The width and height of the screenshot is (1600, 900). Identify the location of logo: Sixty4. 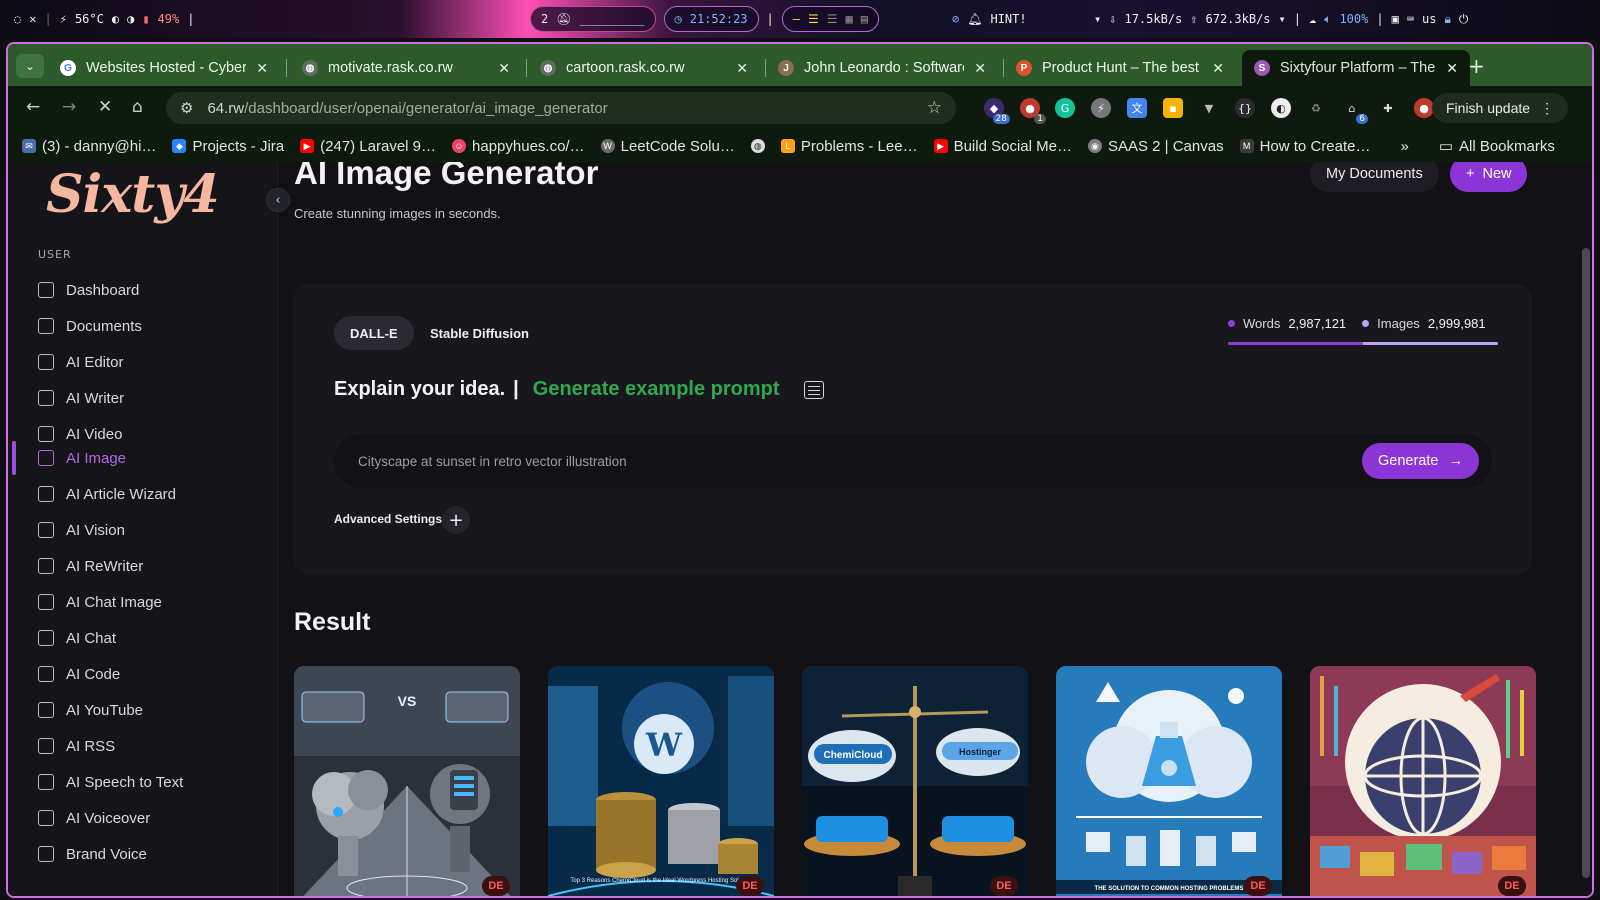
(133, 194).